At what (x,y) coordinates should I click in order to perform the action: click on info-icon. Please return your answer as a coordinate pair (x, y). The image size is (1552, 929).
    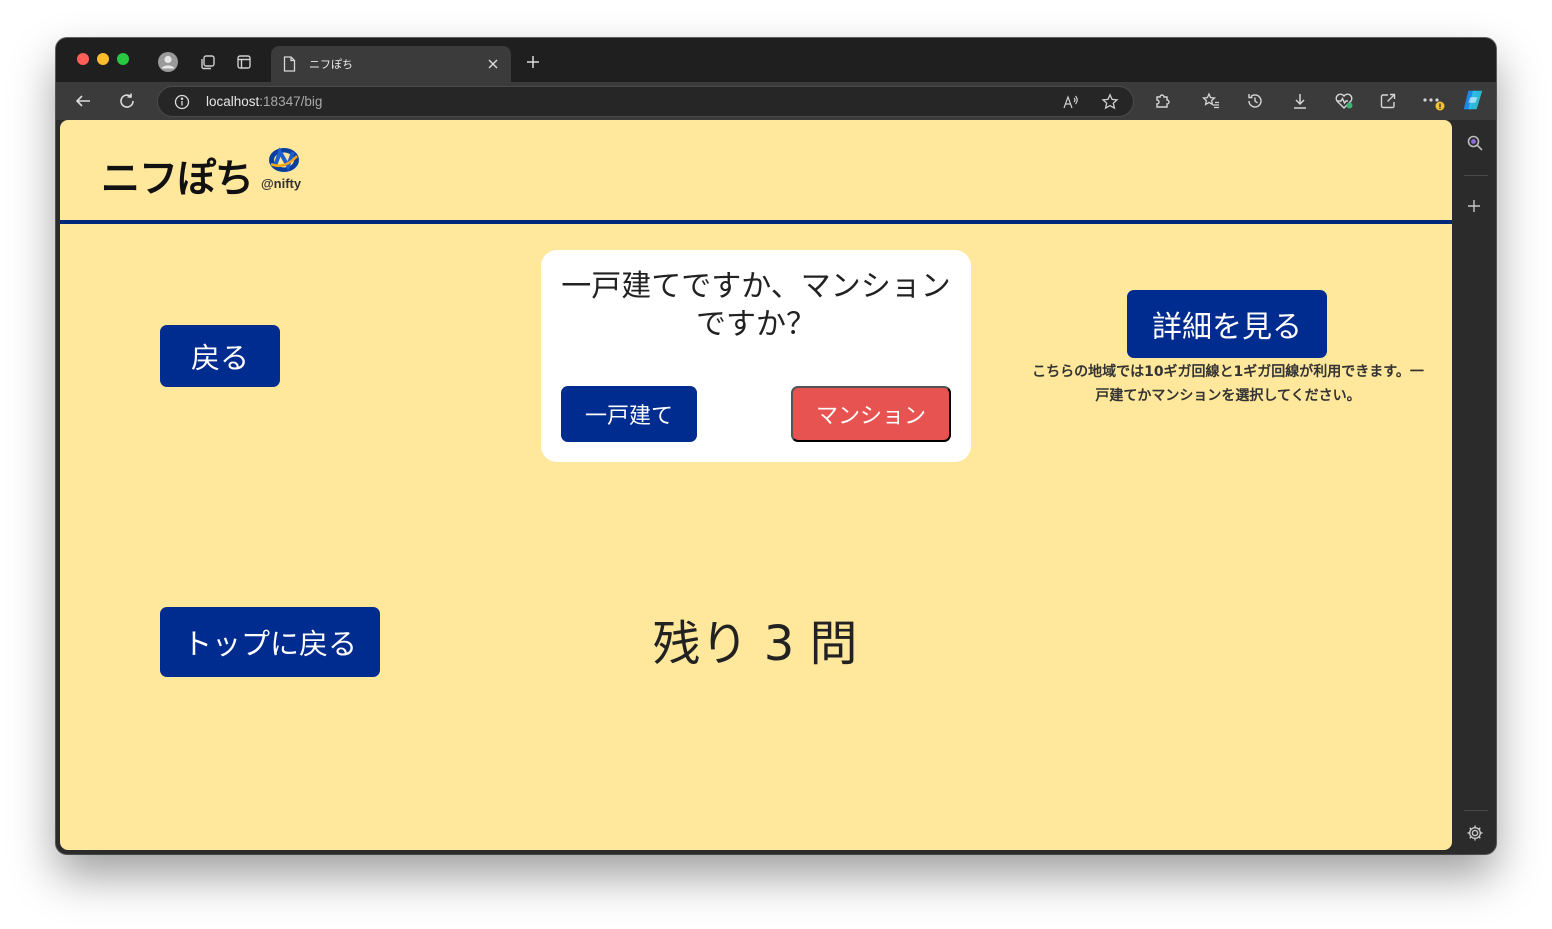
    Looking at the image, I should click on (182, 104).